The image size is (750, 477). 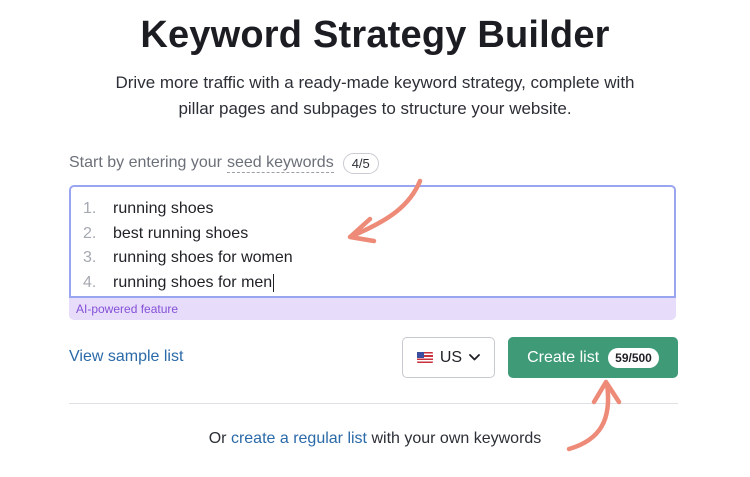 I want to click on country-select: US, so click(x=448, y=357).